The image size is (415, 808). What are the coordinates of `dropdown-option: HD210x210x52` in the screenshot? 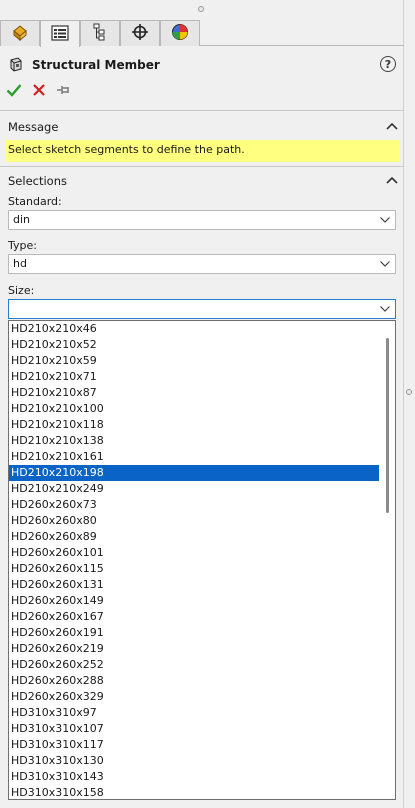 It's located at (194, 345).